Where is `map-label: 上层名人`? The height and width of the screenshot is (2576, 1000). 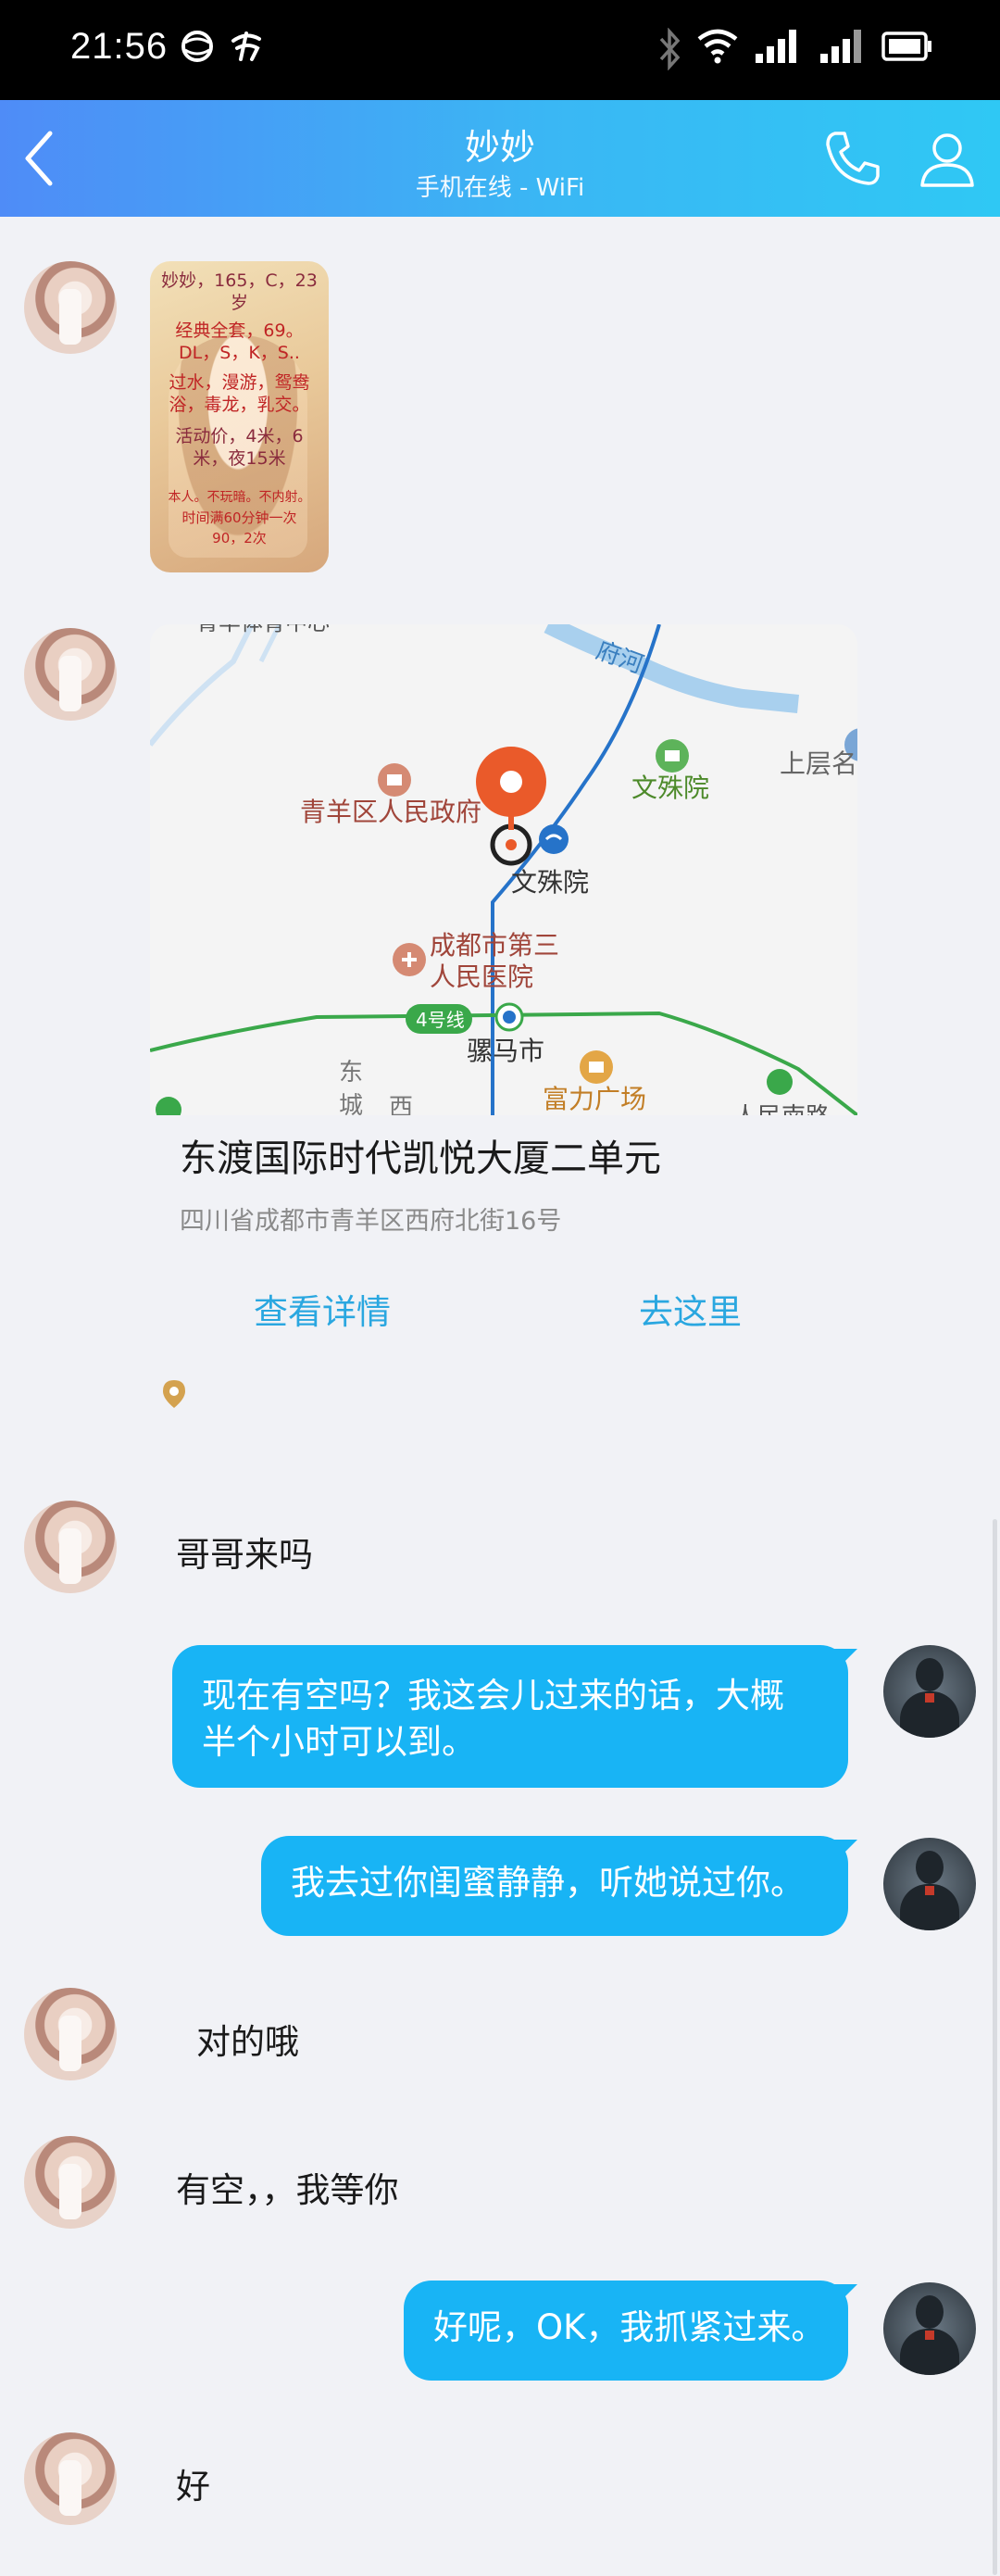
map-label: 上层名人 is located at coordinates (818, 763).